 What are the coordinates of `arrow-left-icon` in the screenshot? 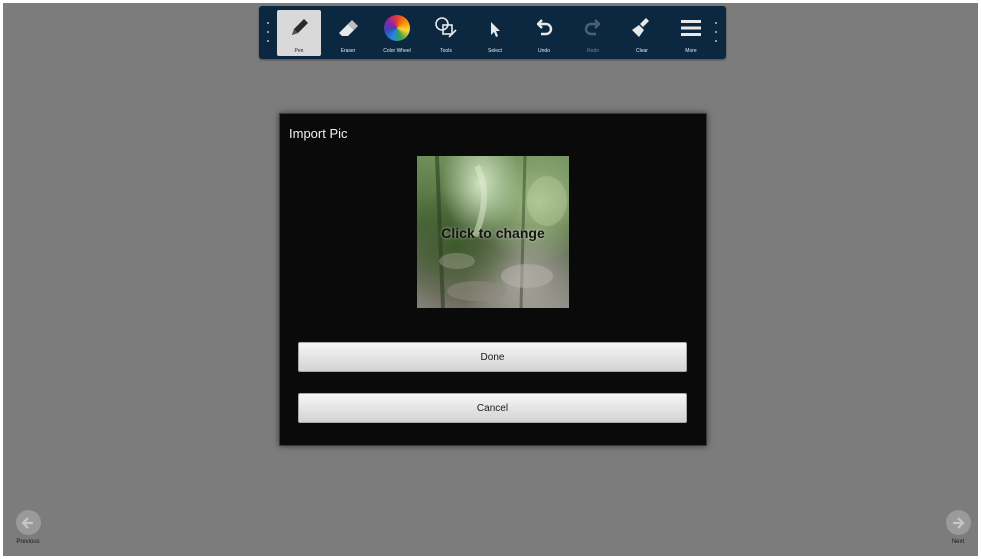 It's located at (28, 522).